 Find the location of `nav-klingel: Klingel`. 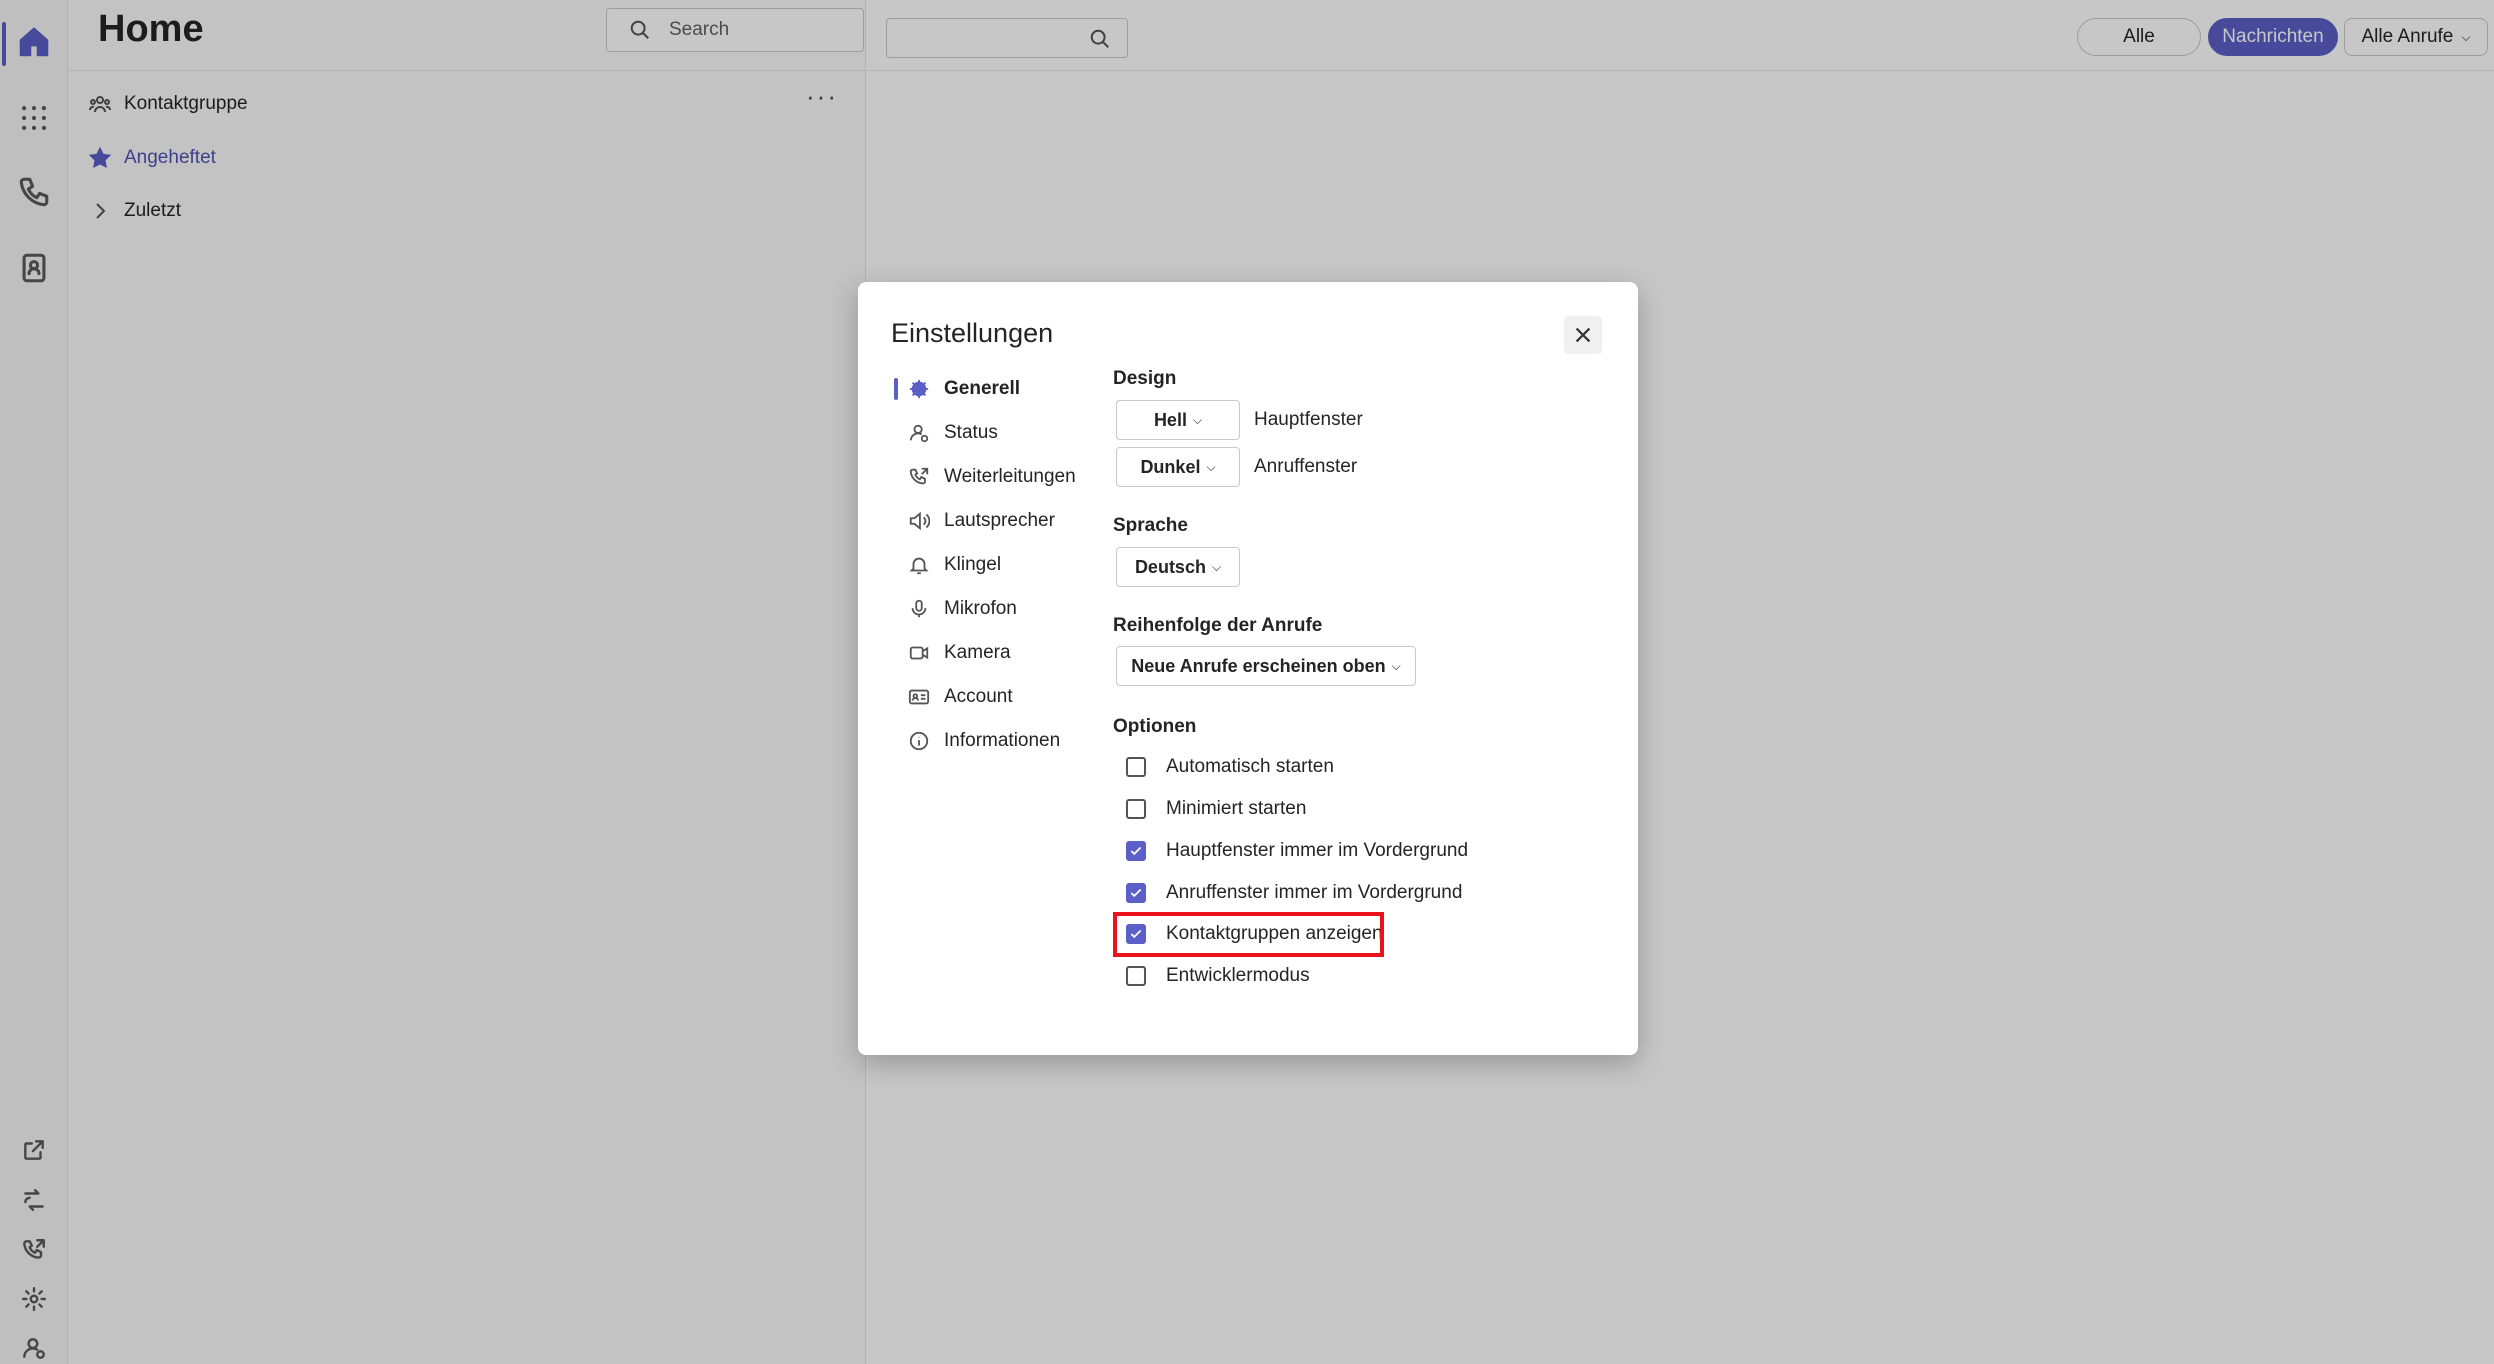

nav-klingel: Klingel is located at coordinates (954, 565).